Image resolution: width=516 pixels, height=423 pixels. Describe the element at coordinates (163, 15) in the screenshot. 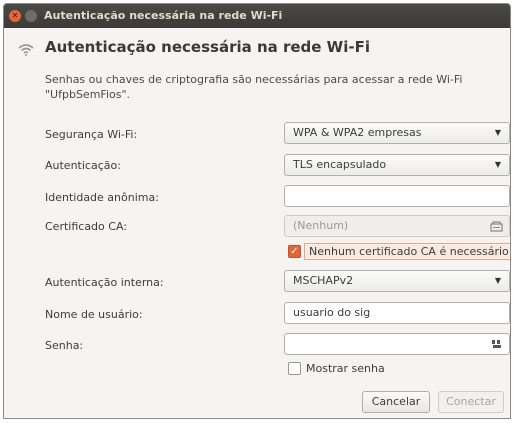

I see `window-title: Autenticação necessária na rede Wi-Fi` at that location.